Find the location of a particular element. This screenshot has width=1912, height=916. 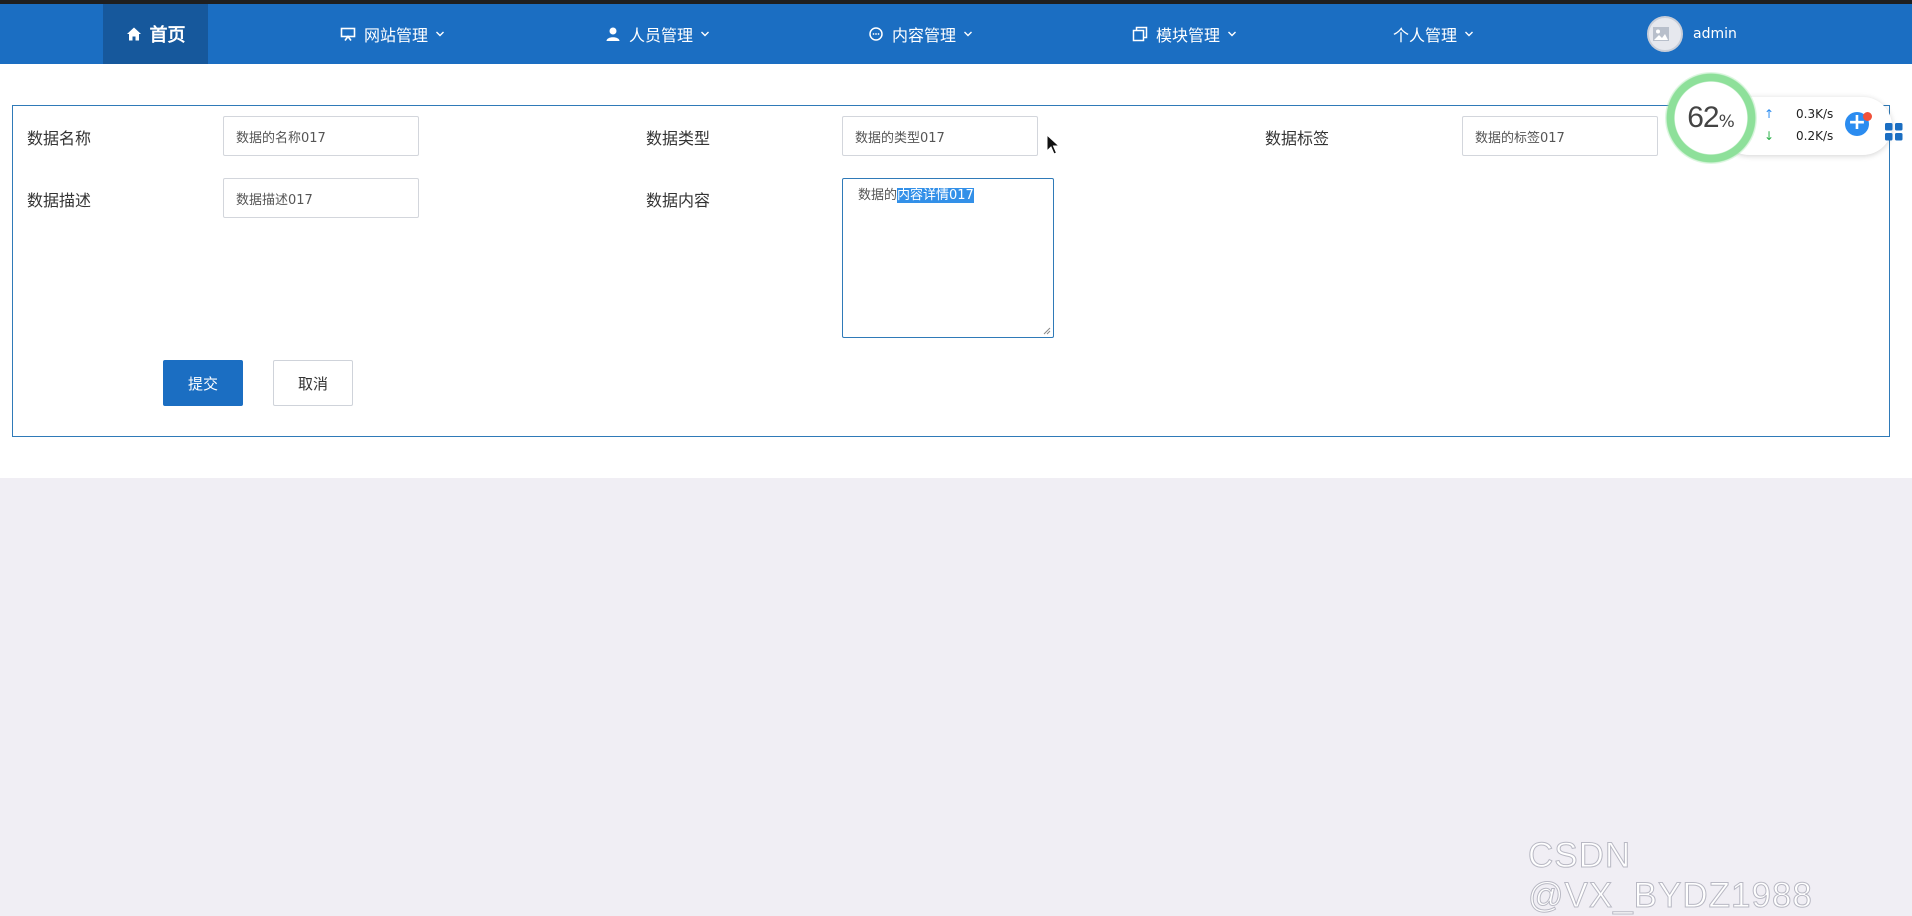

download-speed-row: ↓ 0.2K/s is located at coordinates (1798, 136).